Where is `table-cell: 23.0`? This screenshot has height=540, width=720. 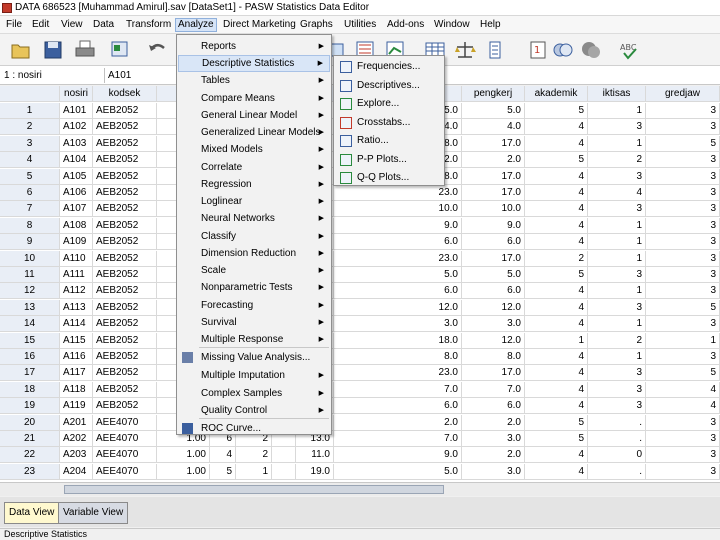
table-cell: 23.0 is located at coordinates (398, 193).